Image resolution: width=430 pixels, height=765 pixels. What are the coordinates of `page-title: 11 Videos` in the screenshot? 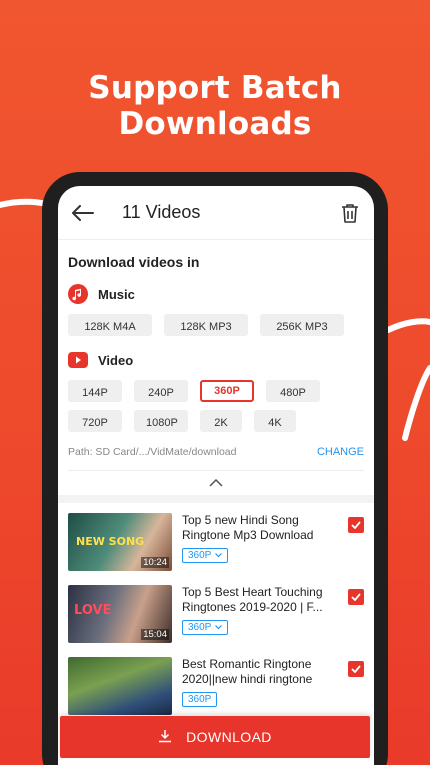 It's located at (161, 212).